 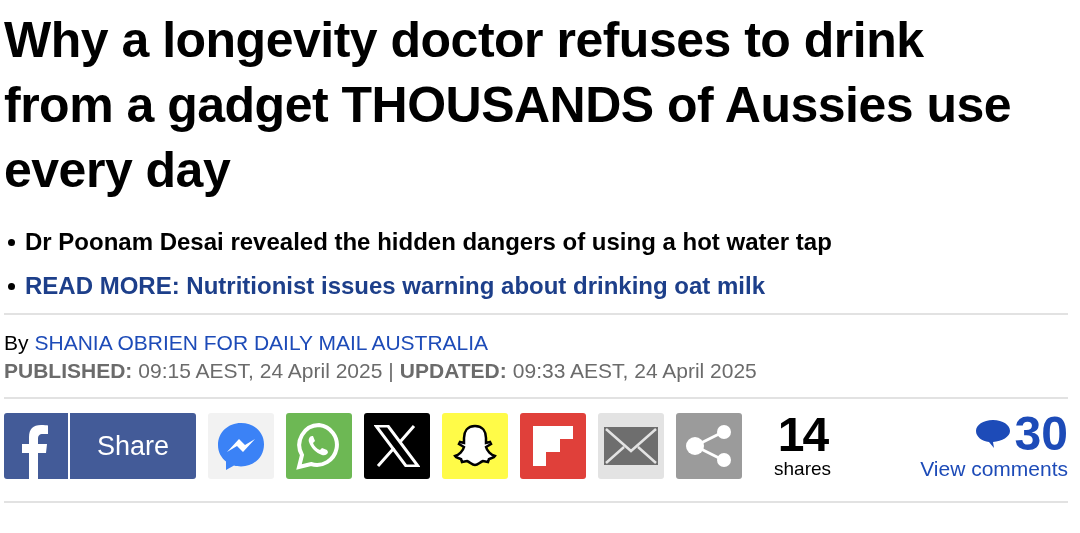 What do you see at coordinates (453, 371) in the screenshot?
I see `updated-label: UPDATED:` at bounding box center [453, 371].